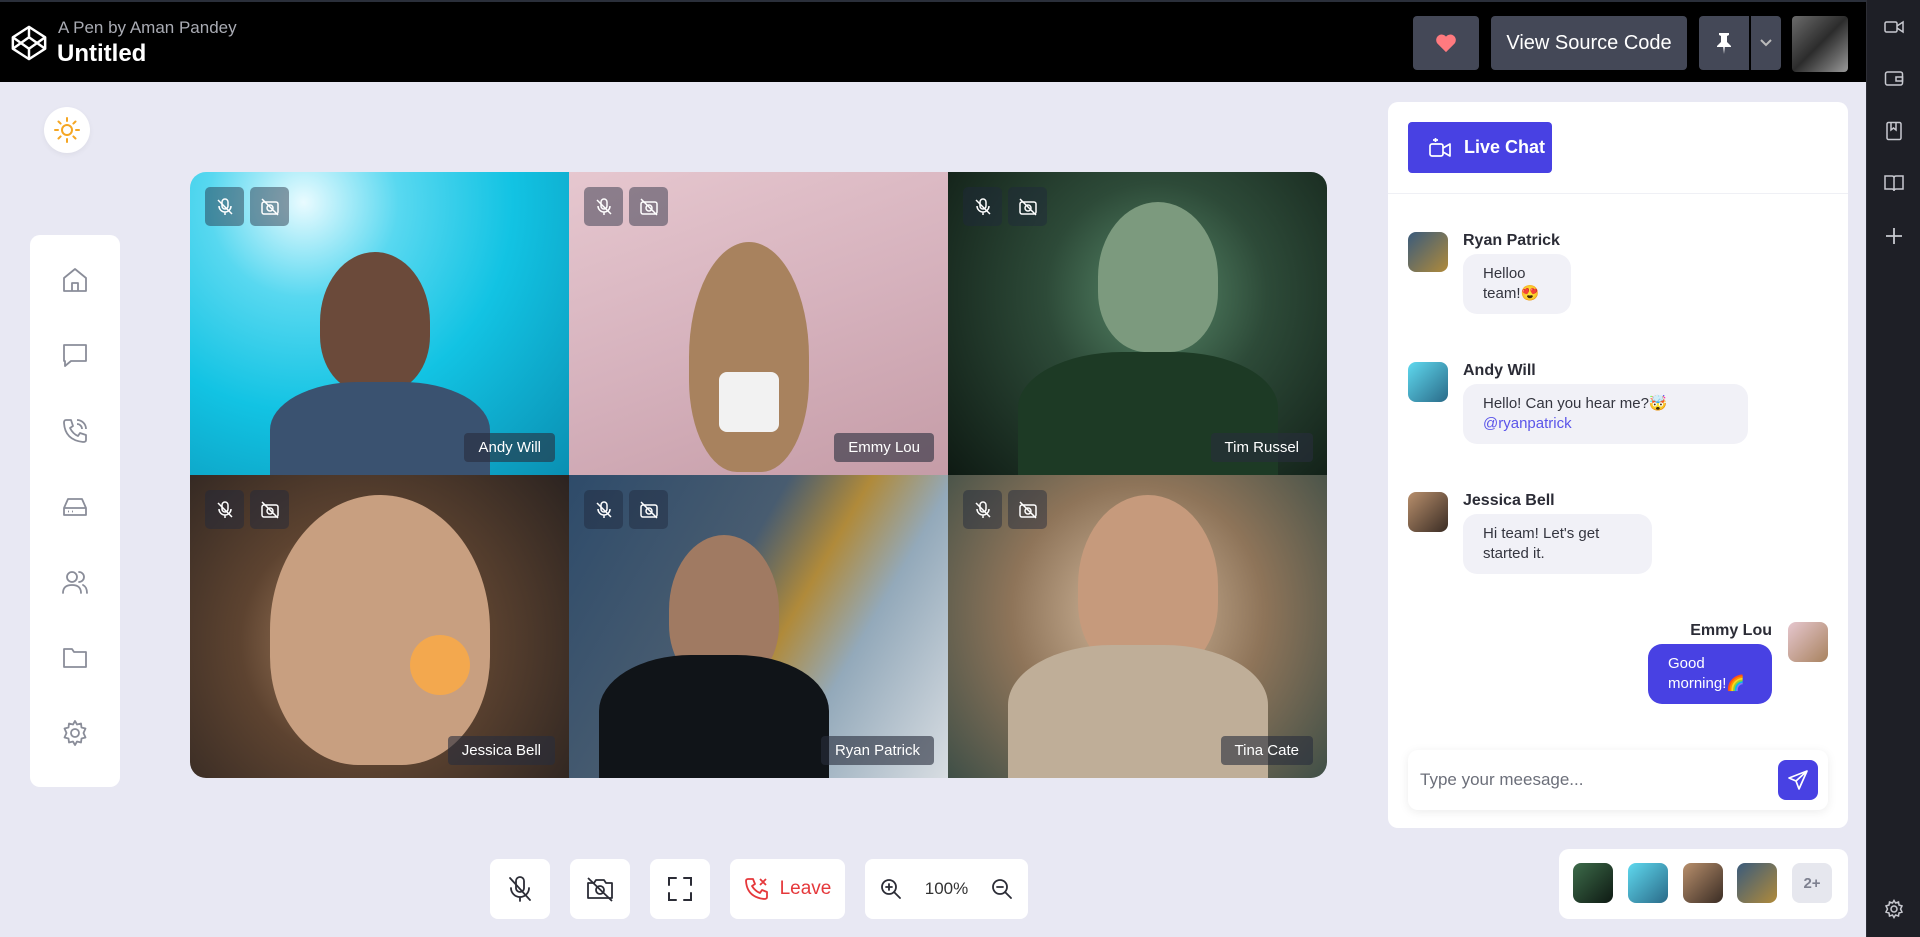  I want to click on send-button, so click(1798, 780).